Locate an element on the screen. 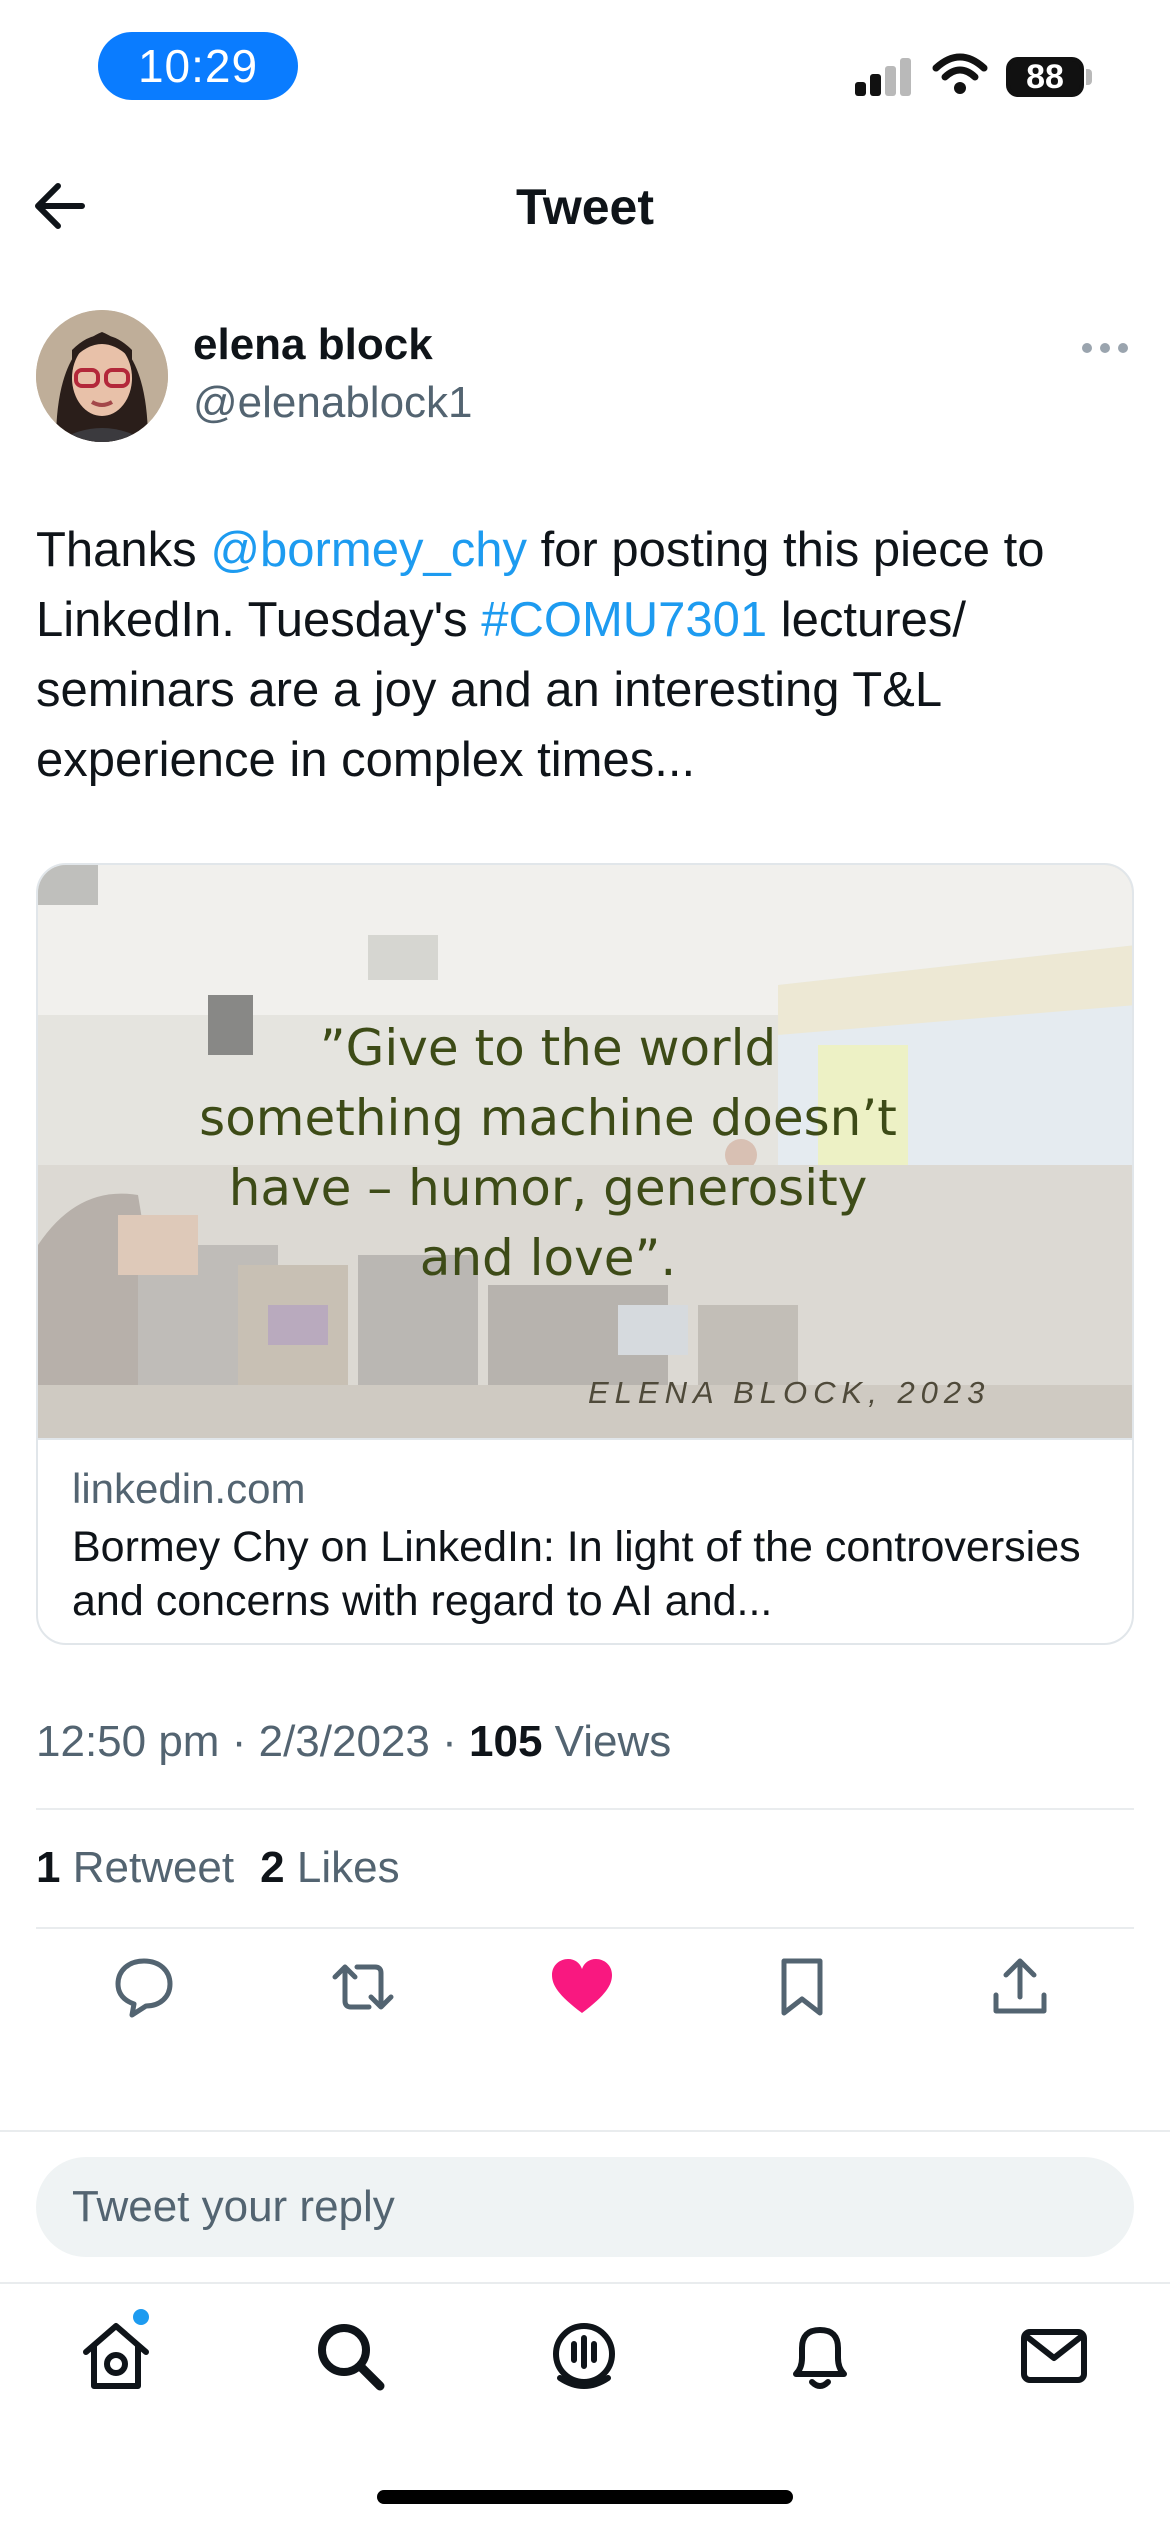  avatar is located at coordinates (102, 376).